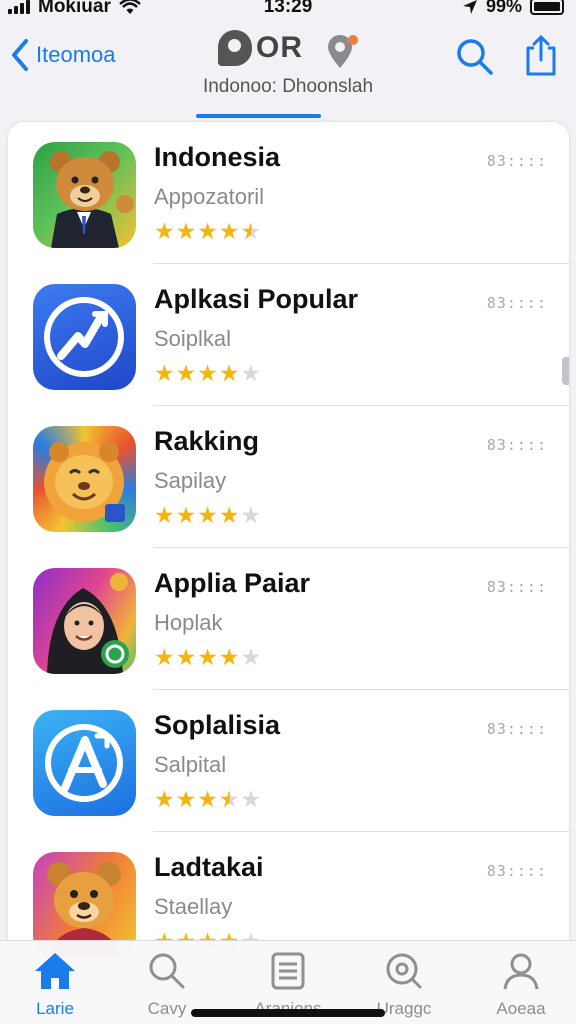 The height and width of the screenshot is (1024, 576). Describe the element at coordinates (404, 971) in the screenshot. I see `magnifier-icon` at that location.